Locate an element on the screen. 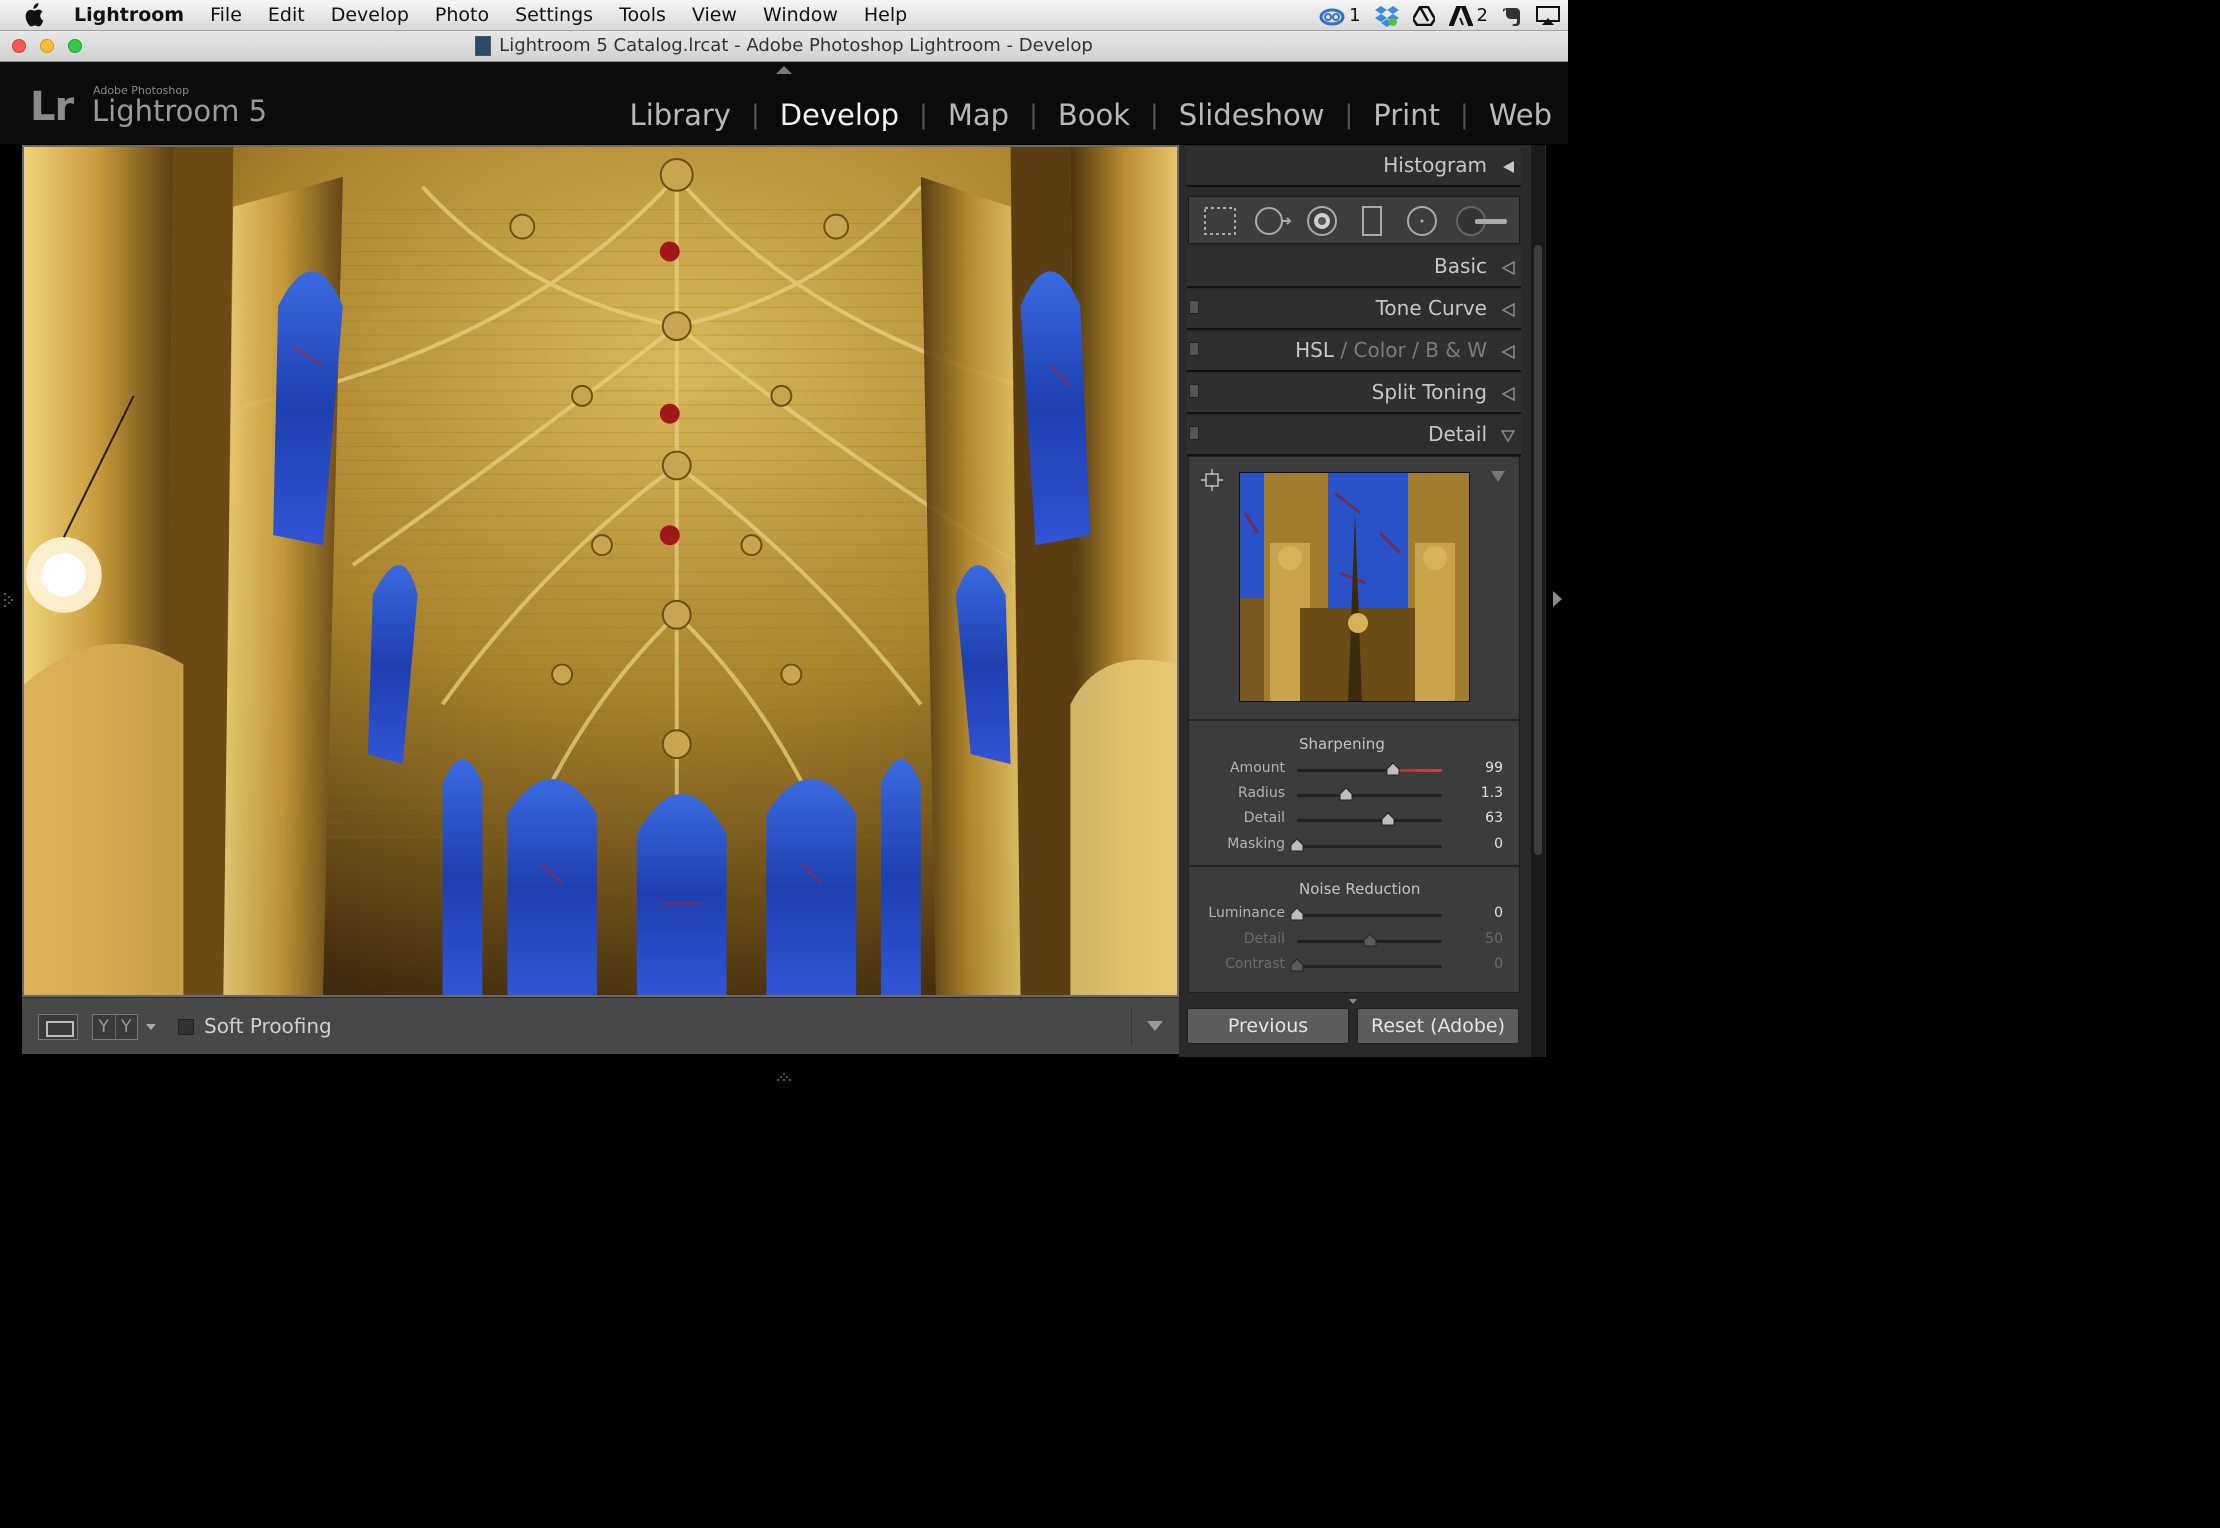  masking-slider-track is located at coordinates (1369, 846).